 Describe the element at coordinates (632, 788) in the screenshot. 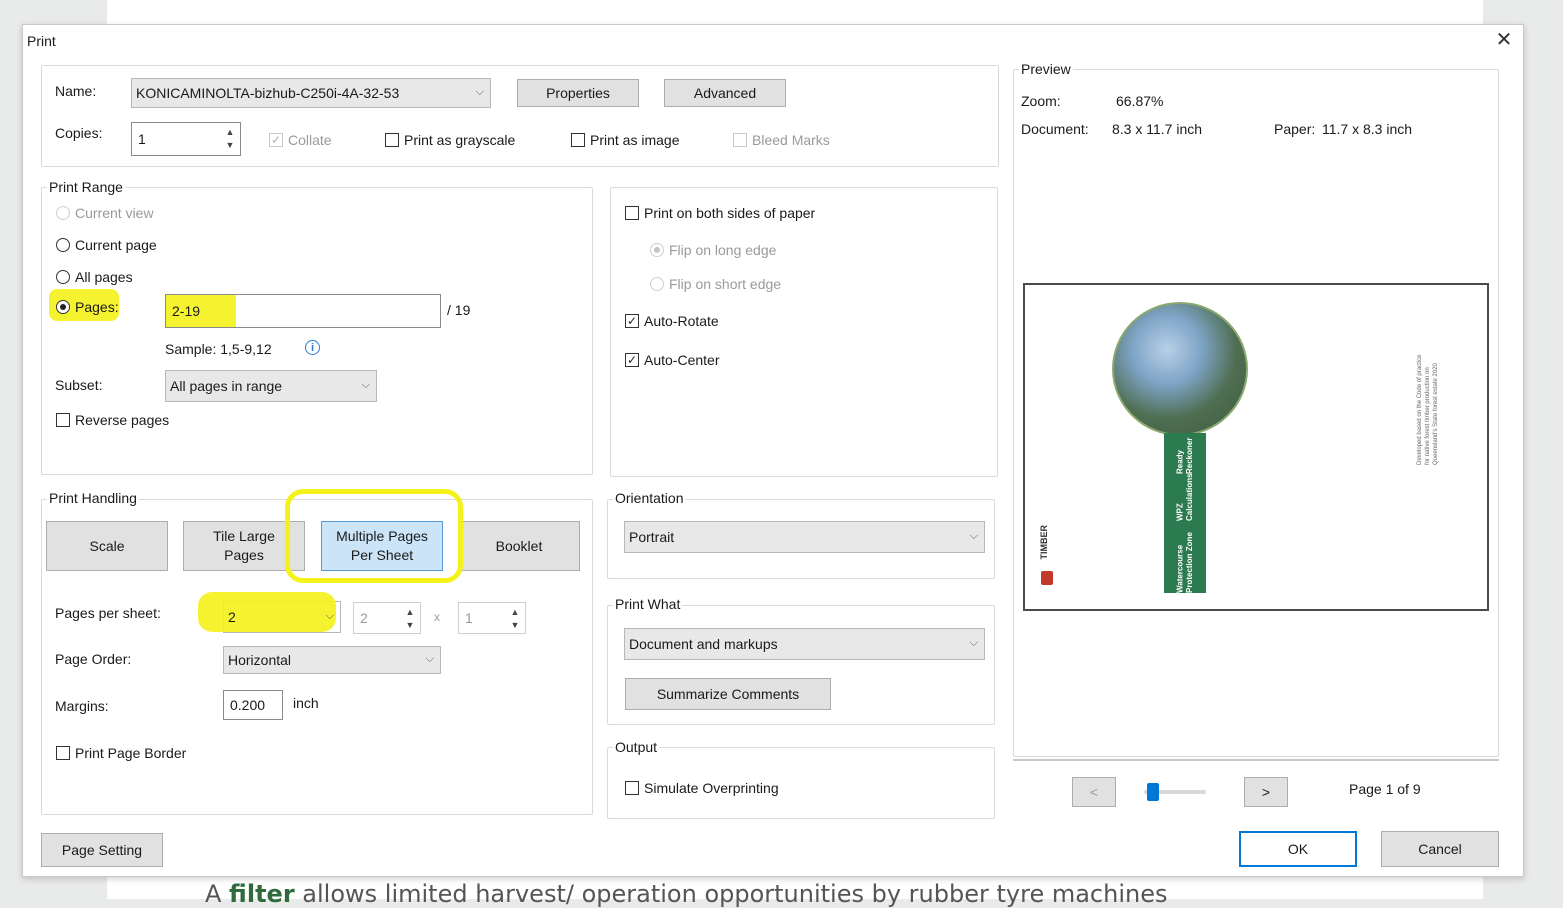

I see `simulate-overprinting-checkbox` at that location.